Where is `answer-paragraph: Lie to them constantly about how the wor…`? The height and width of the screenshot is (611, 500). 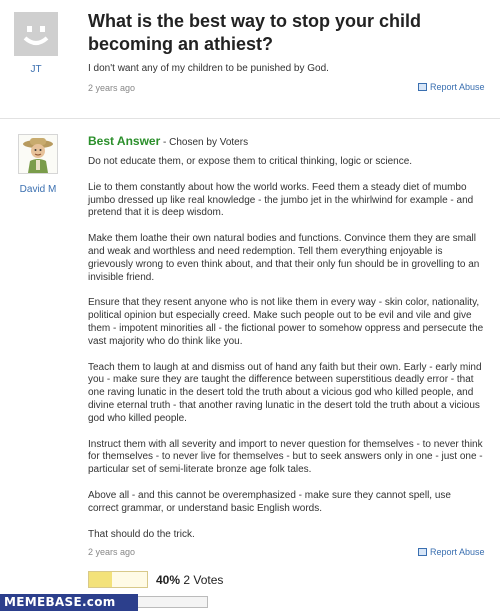 answer-paragraph: Lie to them constantly about how the wor… is located at coordinates (281, 200).